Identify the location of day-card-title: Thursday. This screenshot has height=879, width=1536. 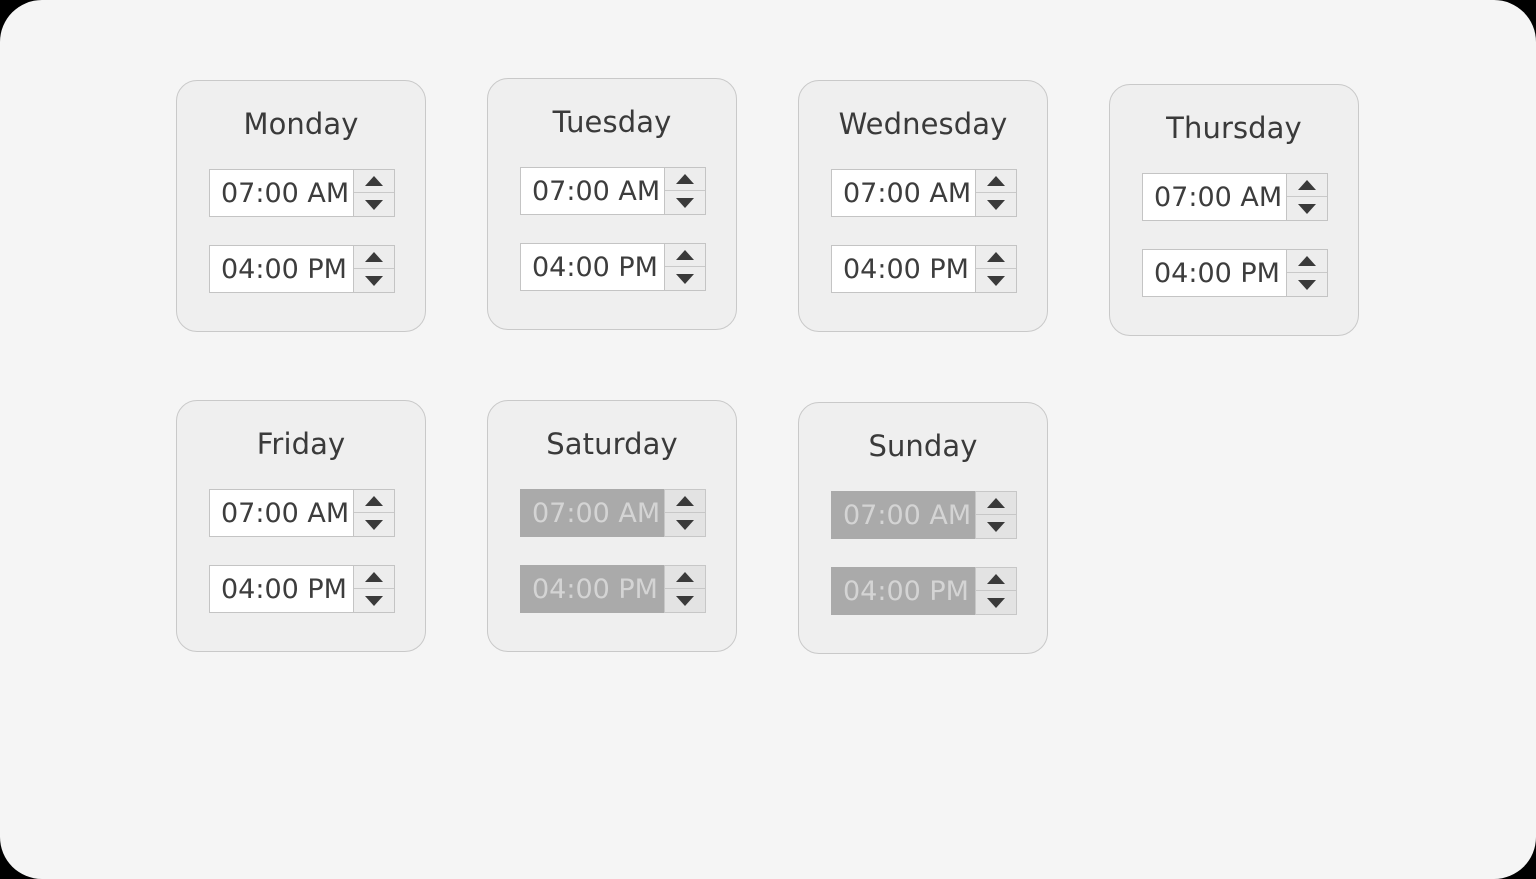
(1234, 128).